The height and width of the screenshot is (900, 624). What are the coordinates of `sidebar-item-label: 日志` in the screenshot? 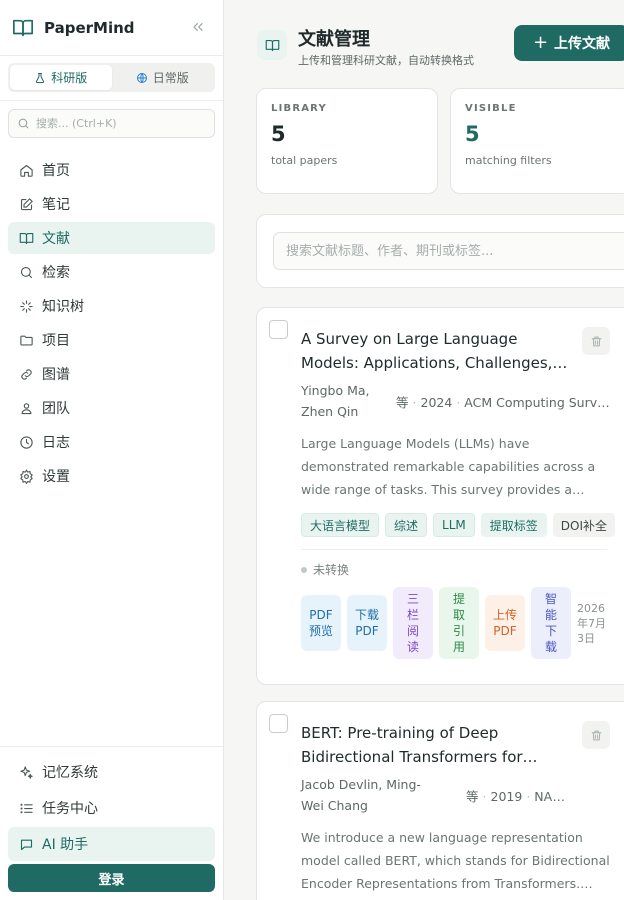 It's located at (56, 443).